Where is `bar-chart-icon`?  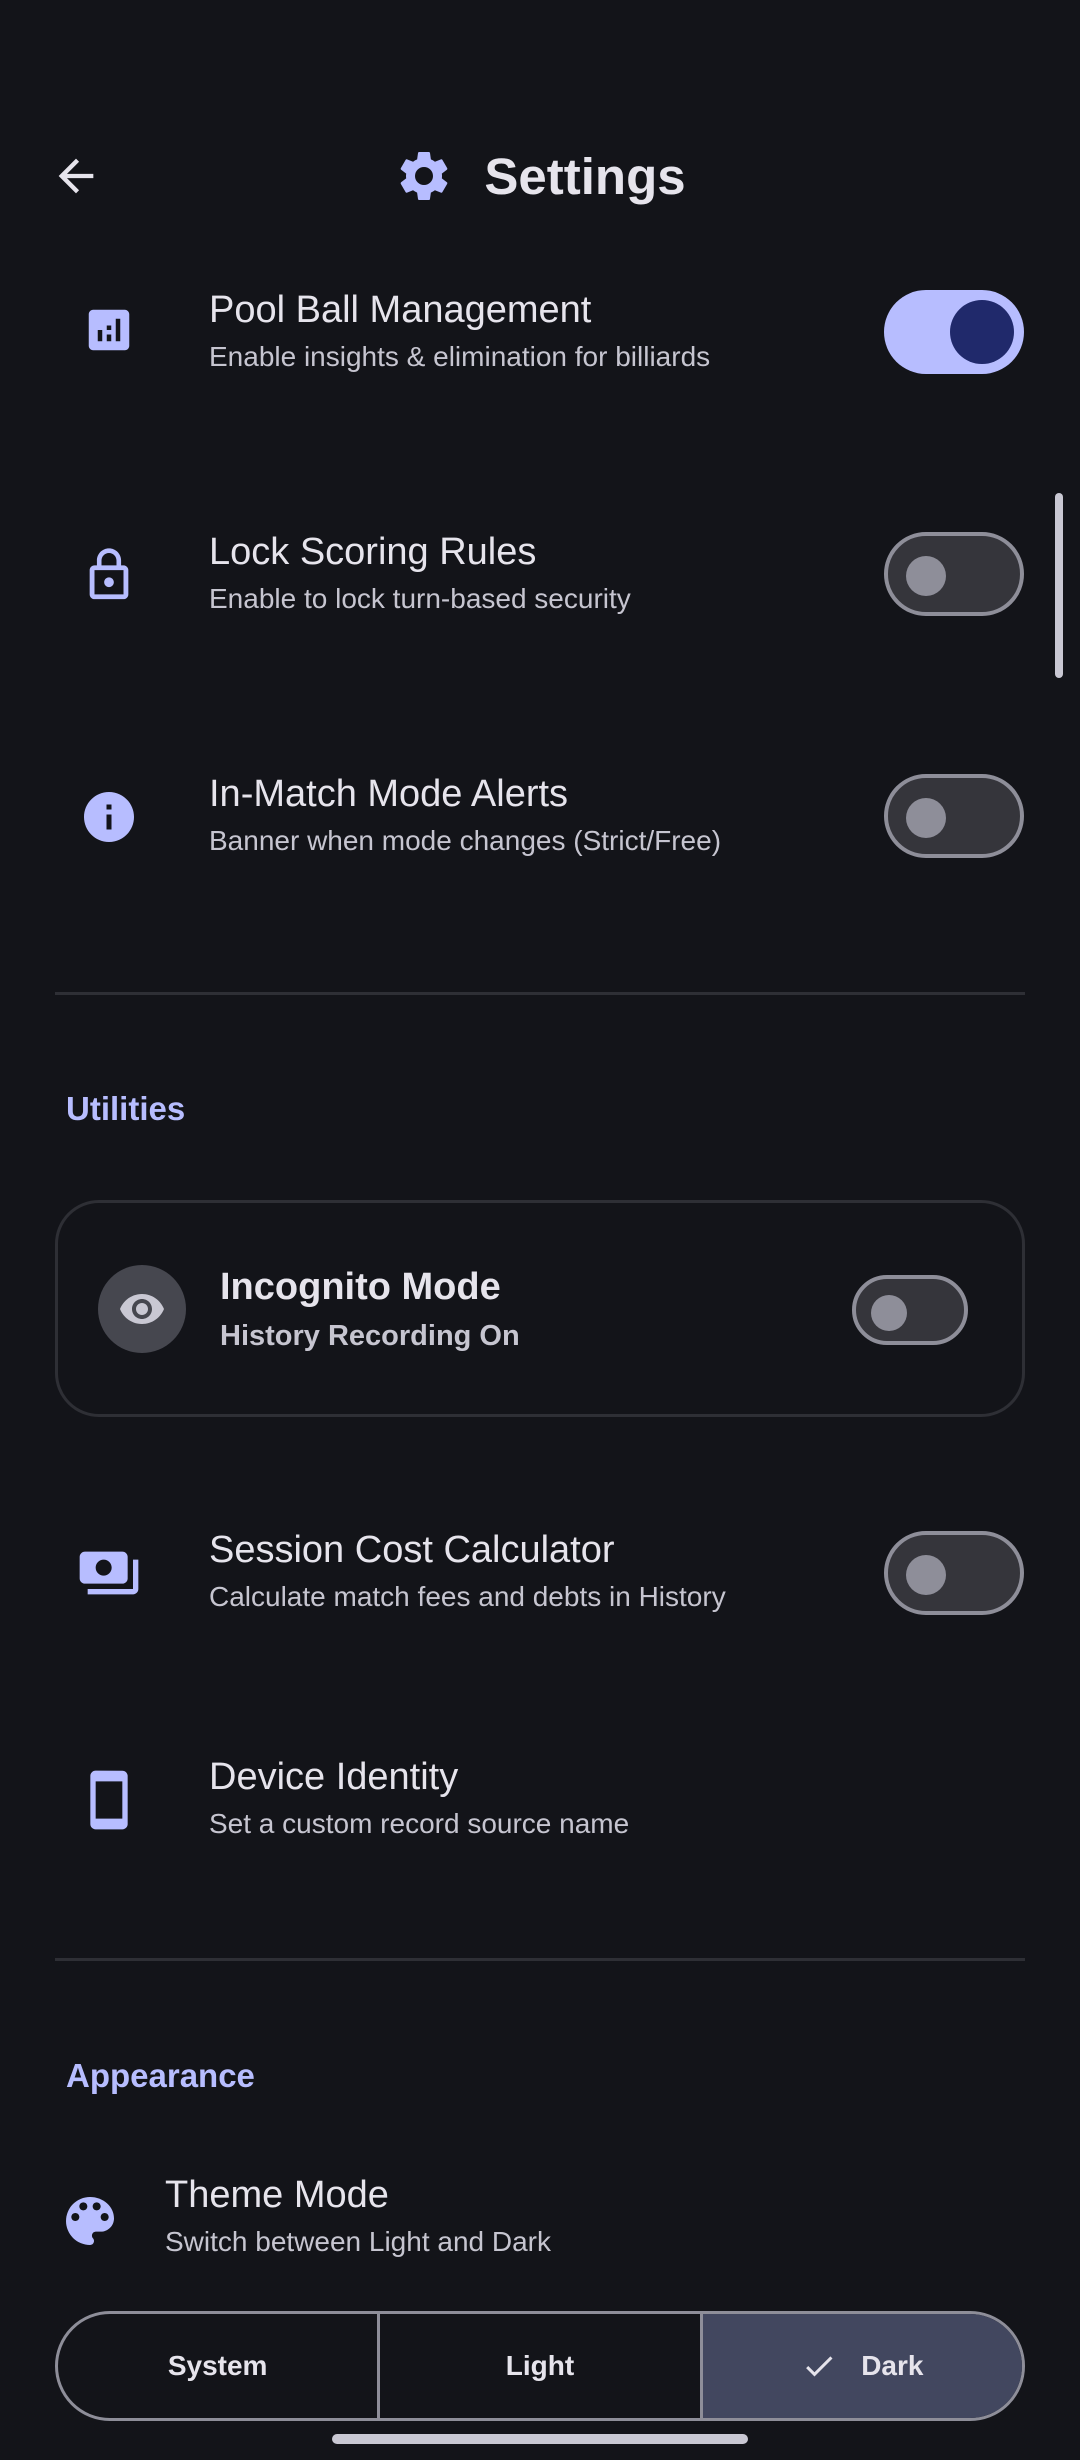
bar-chart-icon is located at coordinates (109, 330).